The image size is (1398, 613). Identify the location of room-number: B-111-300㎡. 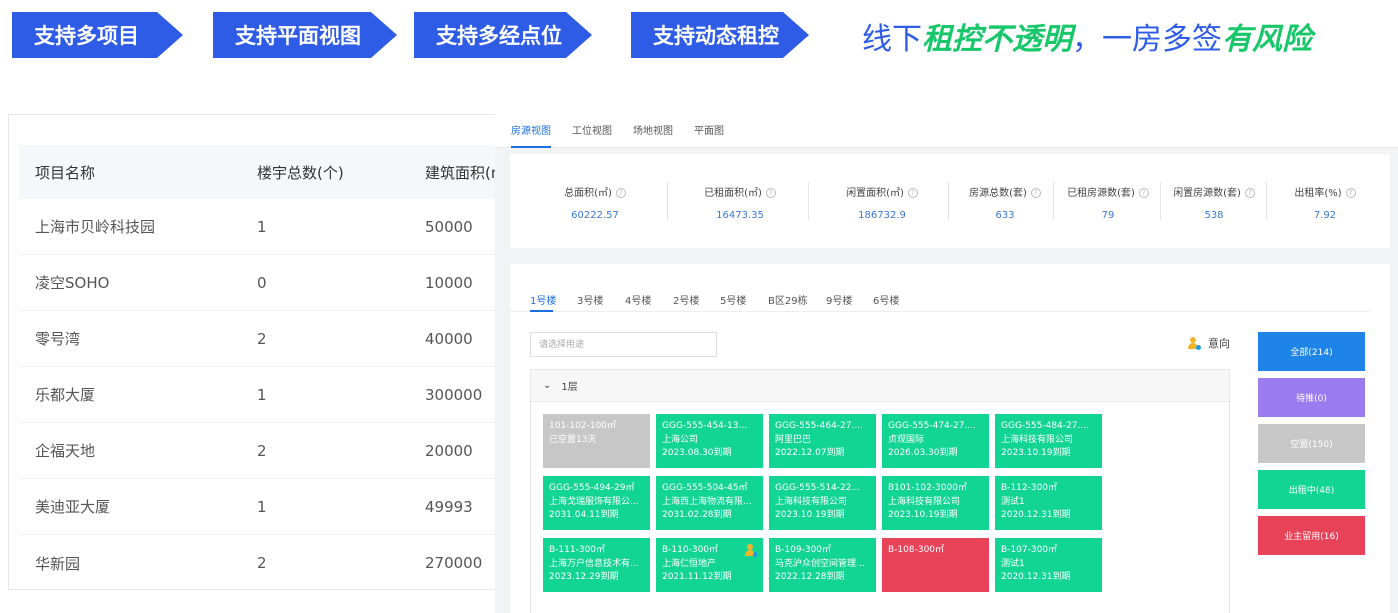
(577, 550).